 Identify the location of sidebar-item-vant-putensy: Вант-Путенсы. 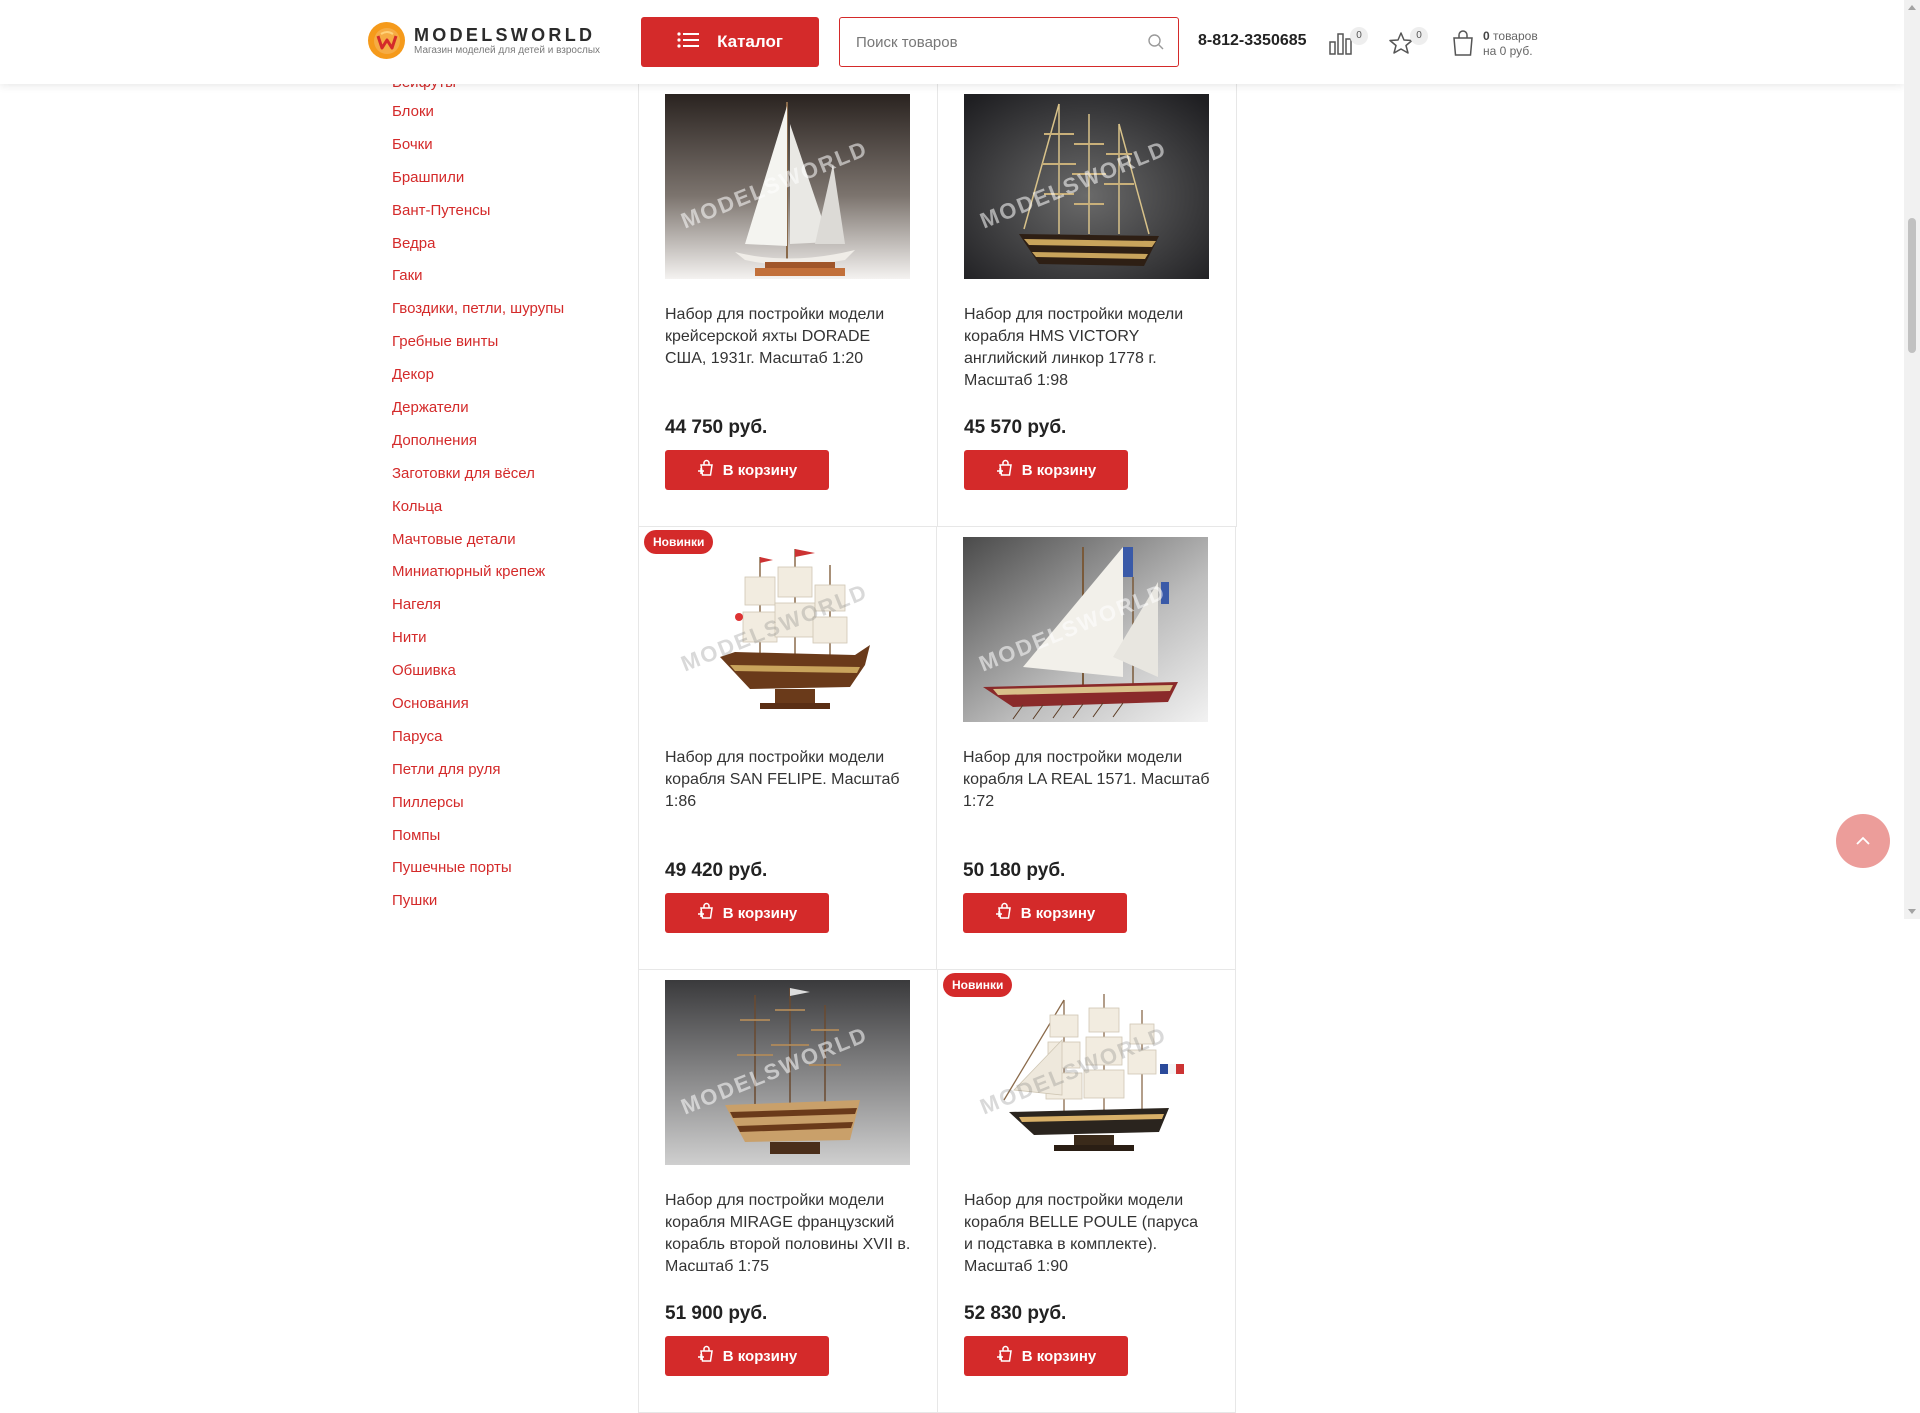
(512, 217).